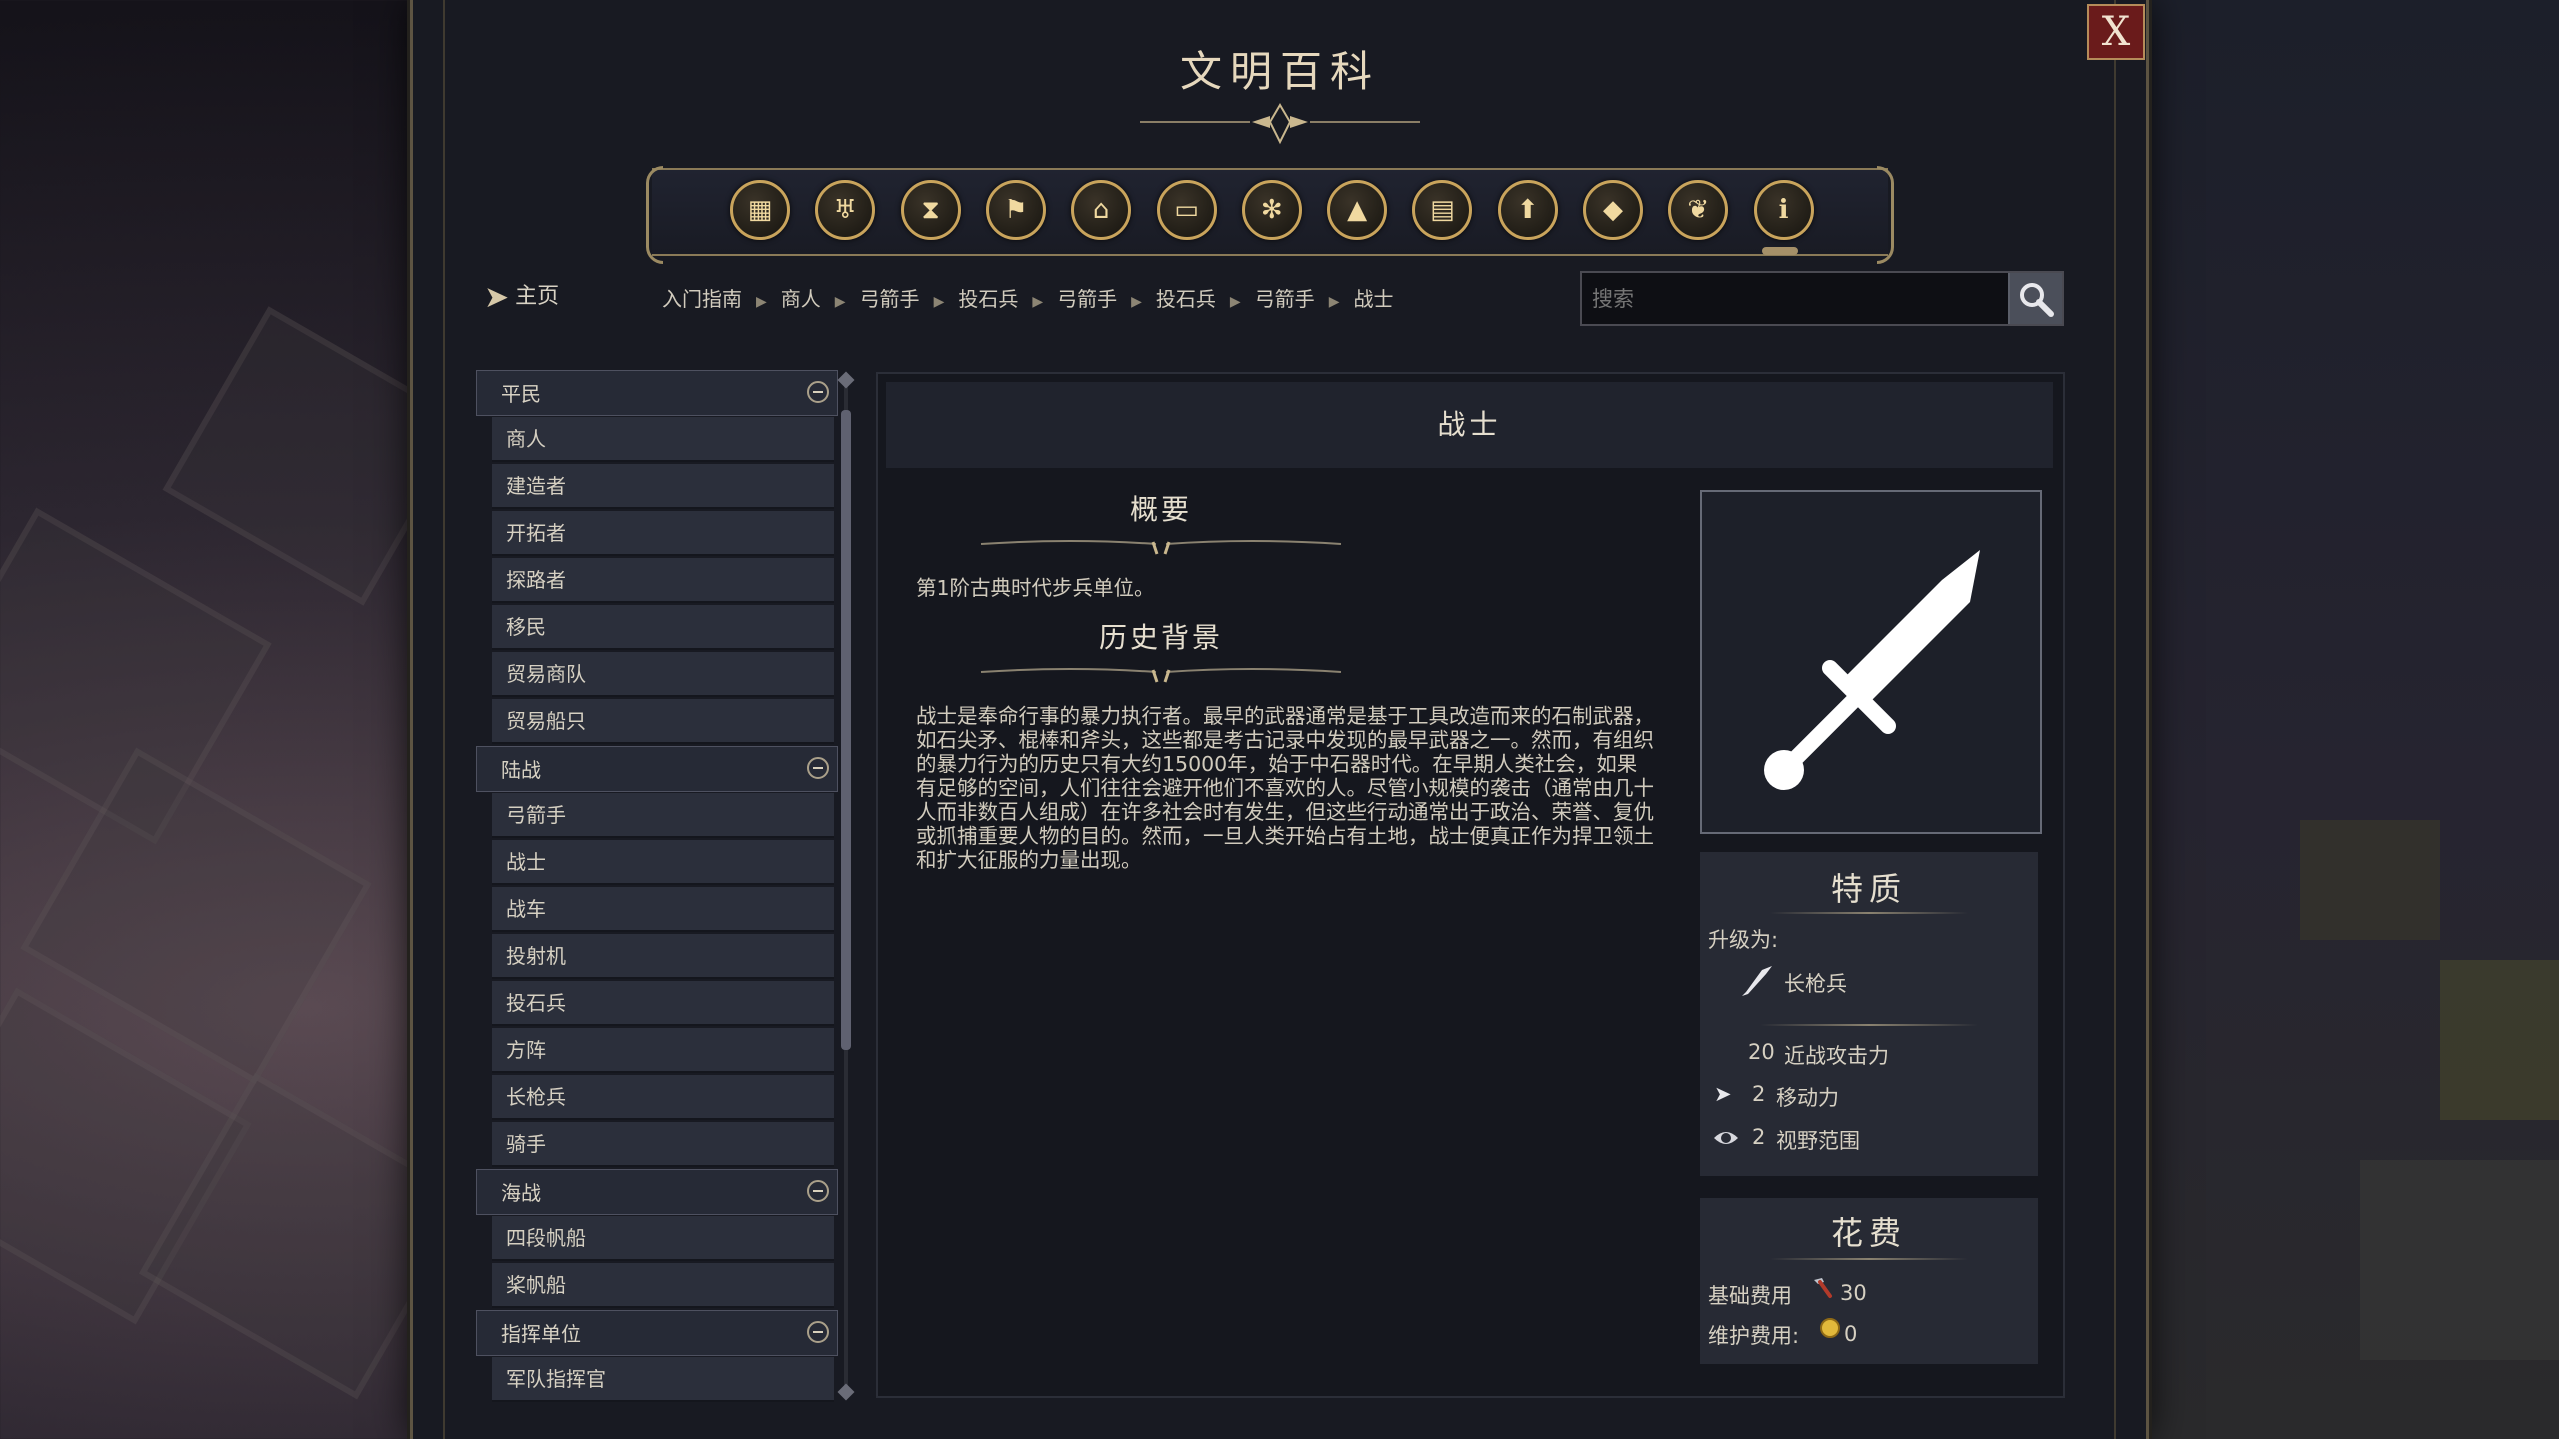 This screenshot has width=2559, height=1439. Describe the element at coordinates (663, 674) in the screenshot. I see `list-item: 贸易商队` at that location.